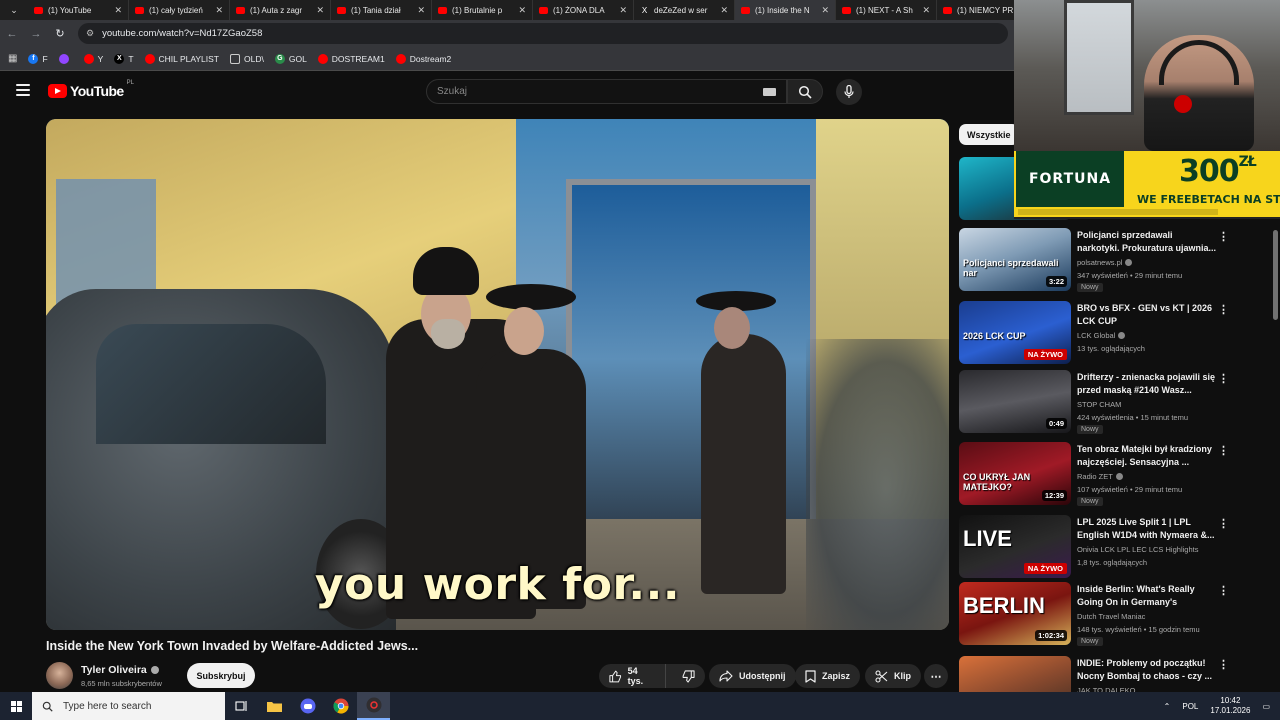 Image resolution: width=1280 pixels, height=720 pixels. What do you see at coordinates (131, 58) in the screenshot?
I see `bookmark-label: T` at bounding box center [131, 58].